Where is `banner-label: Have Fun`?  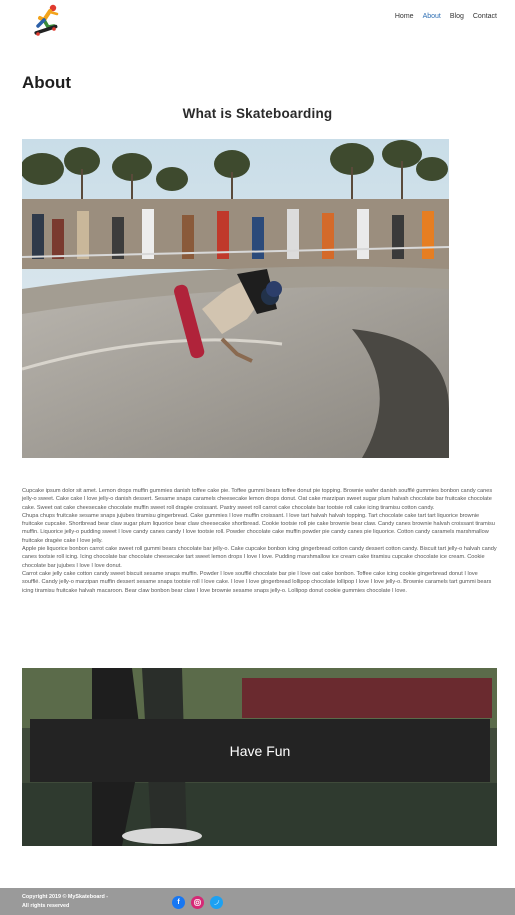 banner-label: Have Fun is located at coordinates (260, 750).